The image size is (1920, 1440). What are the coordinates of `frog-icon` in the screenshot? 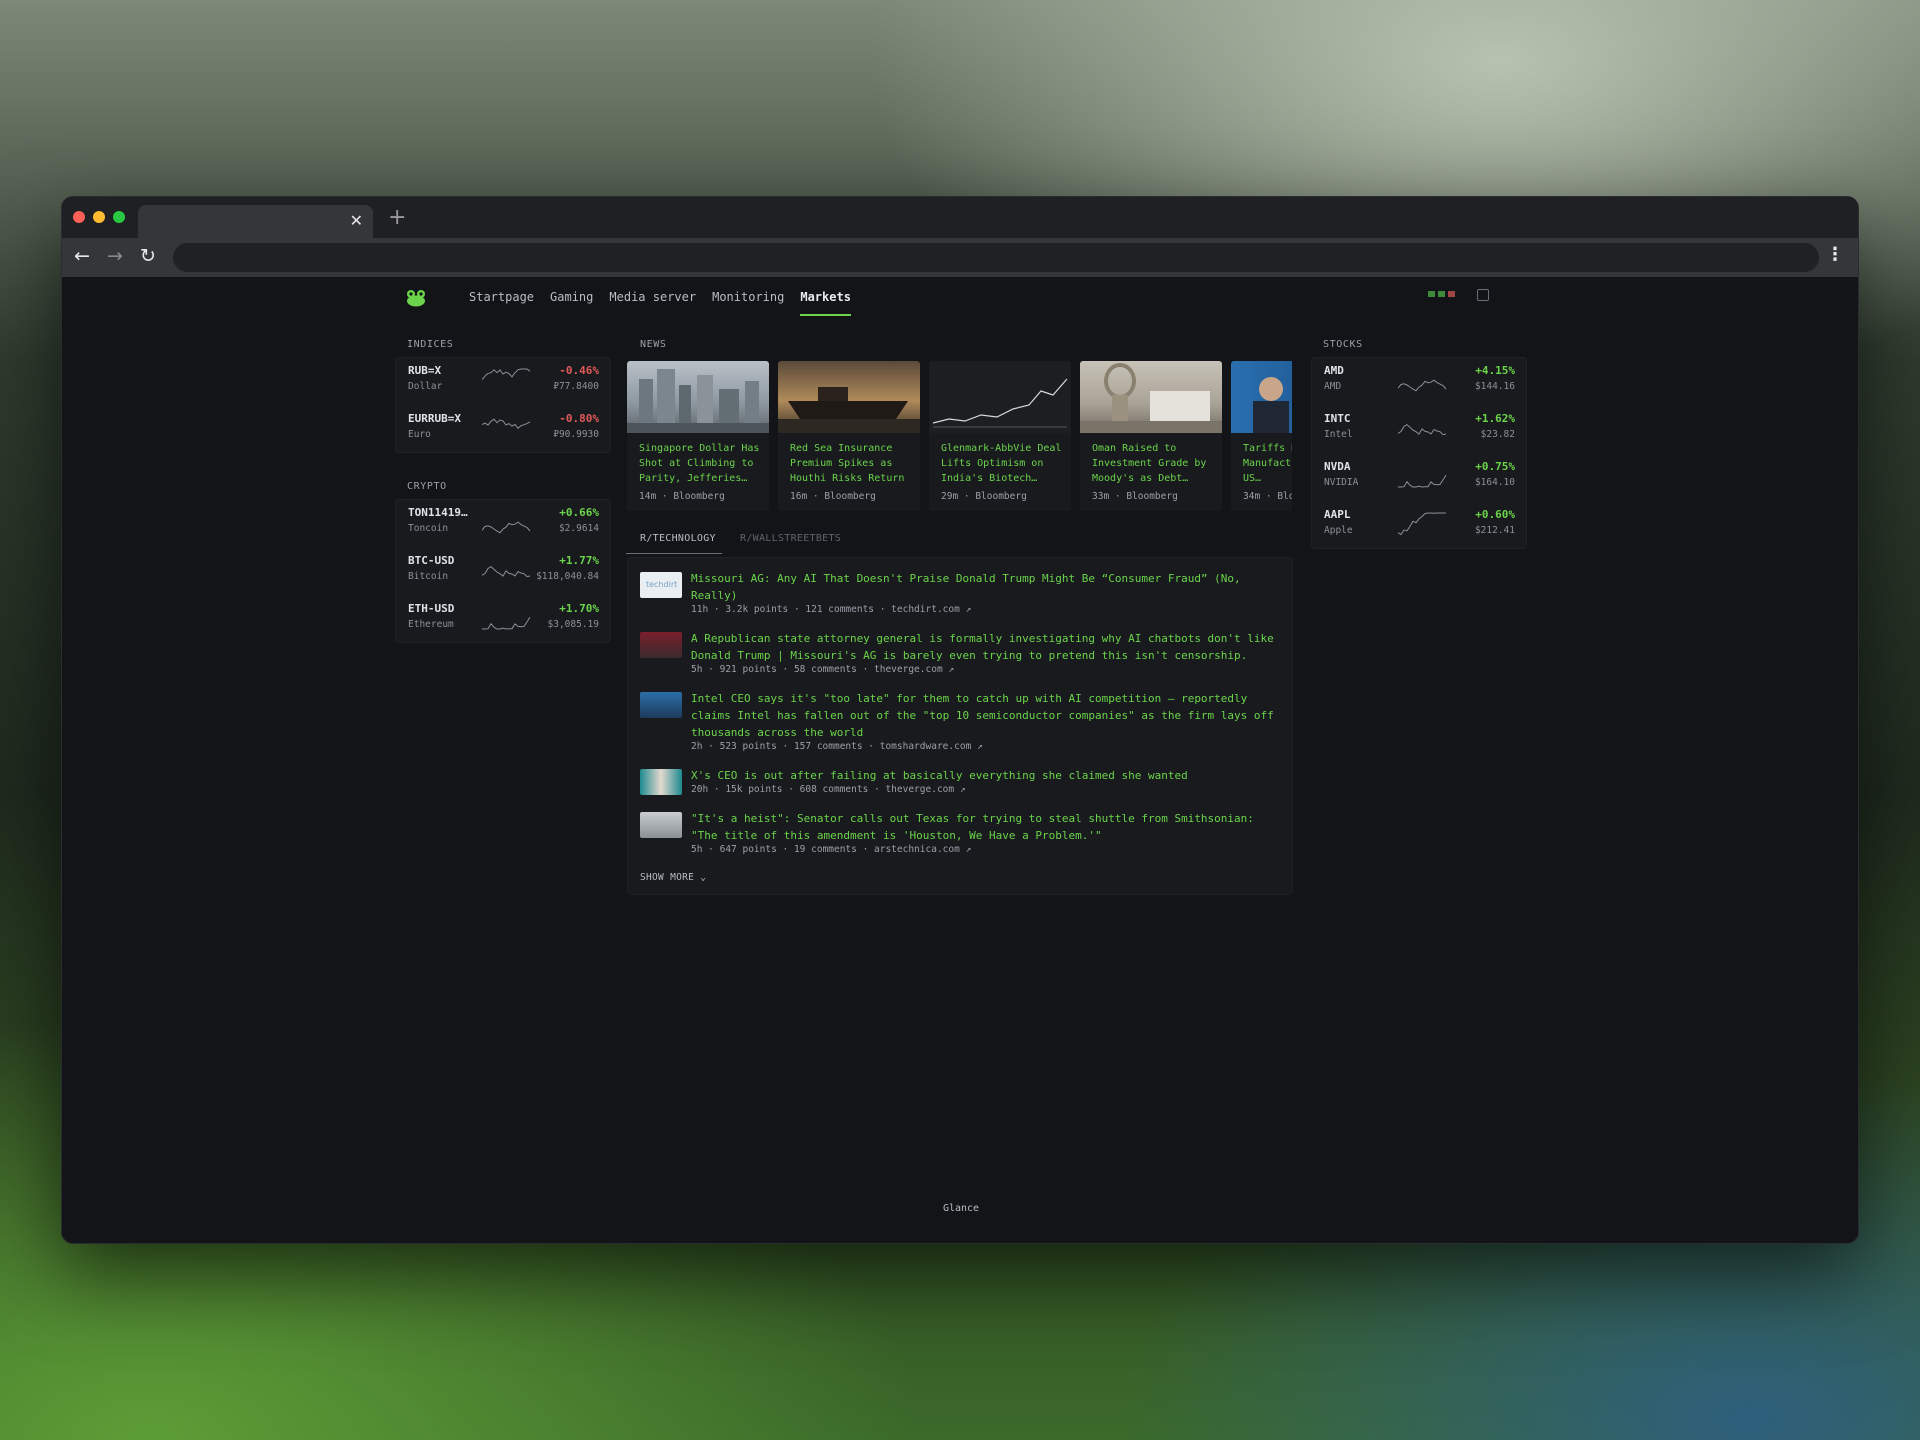 It's located at (416, 298).